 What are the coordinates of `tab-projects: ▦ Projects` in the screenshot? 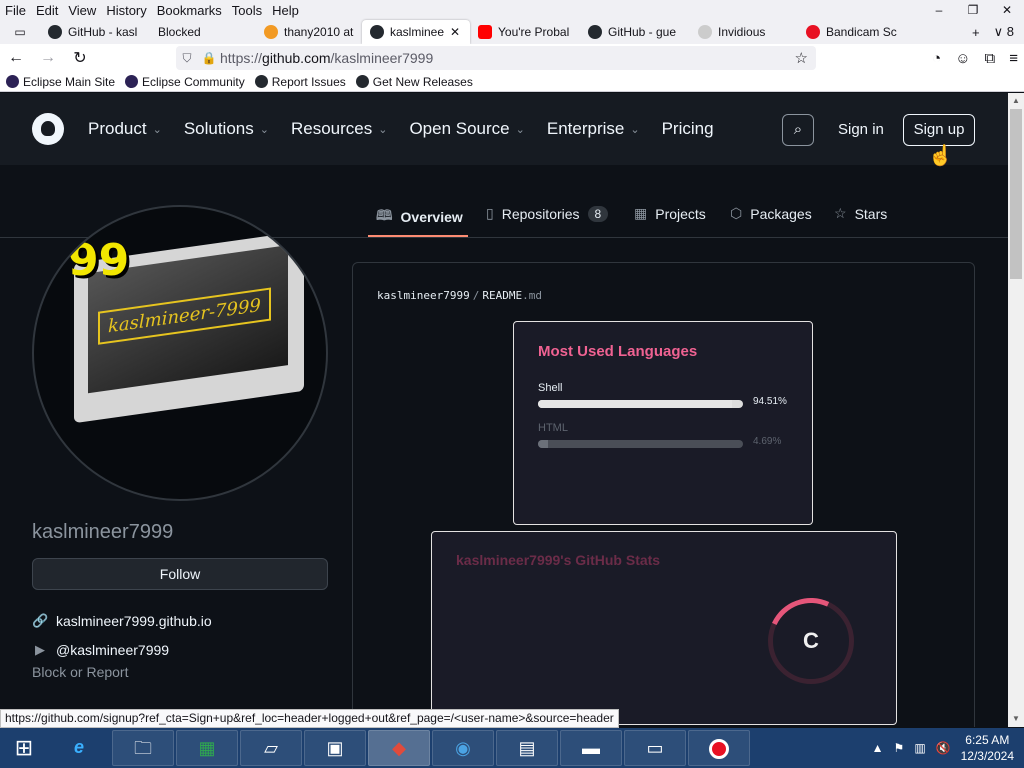 It's located at (670, 213).